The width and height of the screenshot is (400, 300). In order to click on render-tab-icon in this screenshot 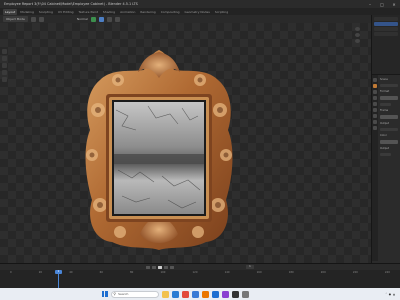, I will do `click(375, 86)`.